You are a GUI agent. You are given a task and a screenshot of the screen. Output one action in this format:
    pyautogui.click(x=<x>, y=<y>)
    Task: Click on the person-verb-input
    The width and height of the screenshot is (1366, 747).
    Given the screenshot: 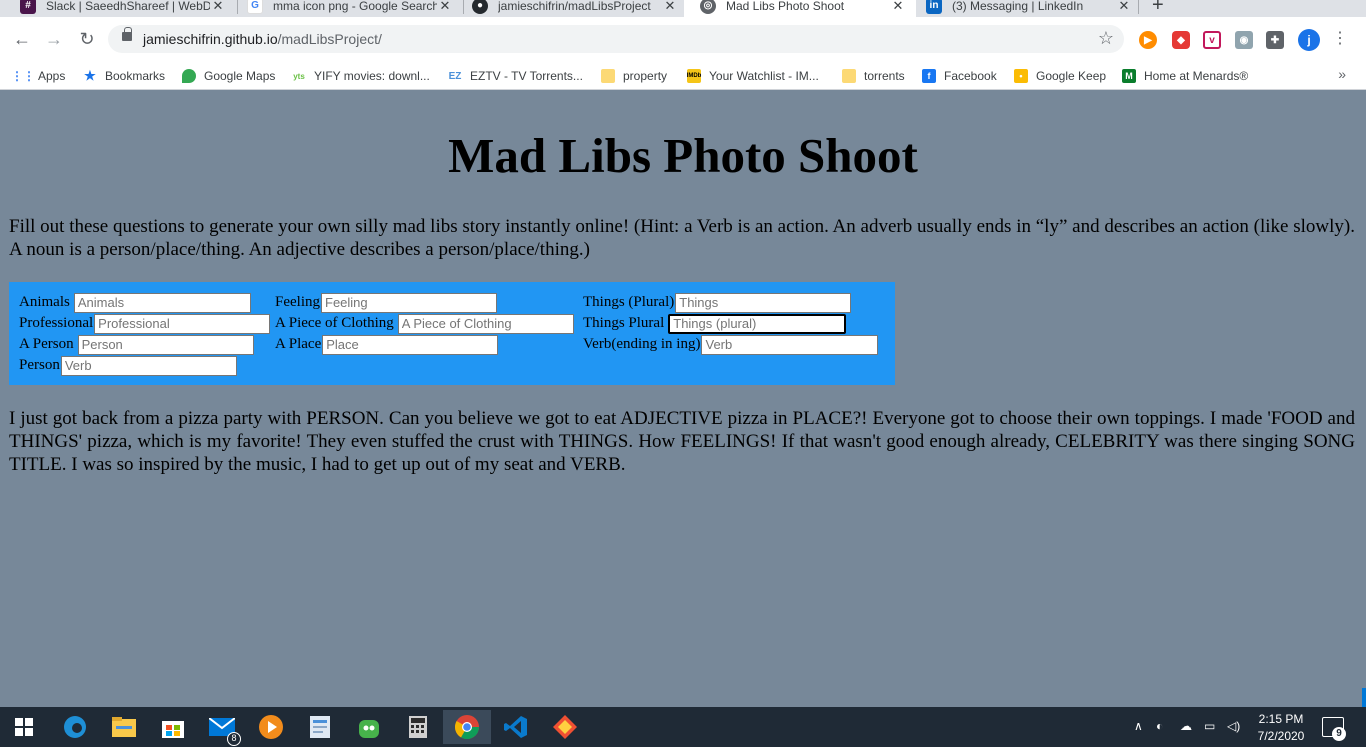 What is the action you would take?
    pyautogui.click(x=148, y=365)
    